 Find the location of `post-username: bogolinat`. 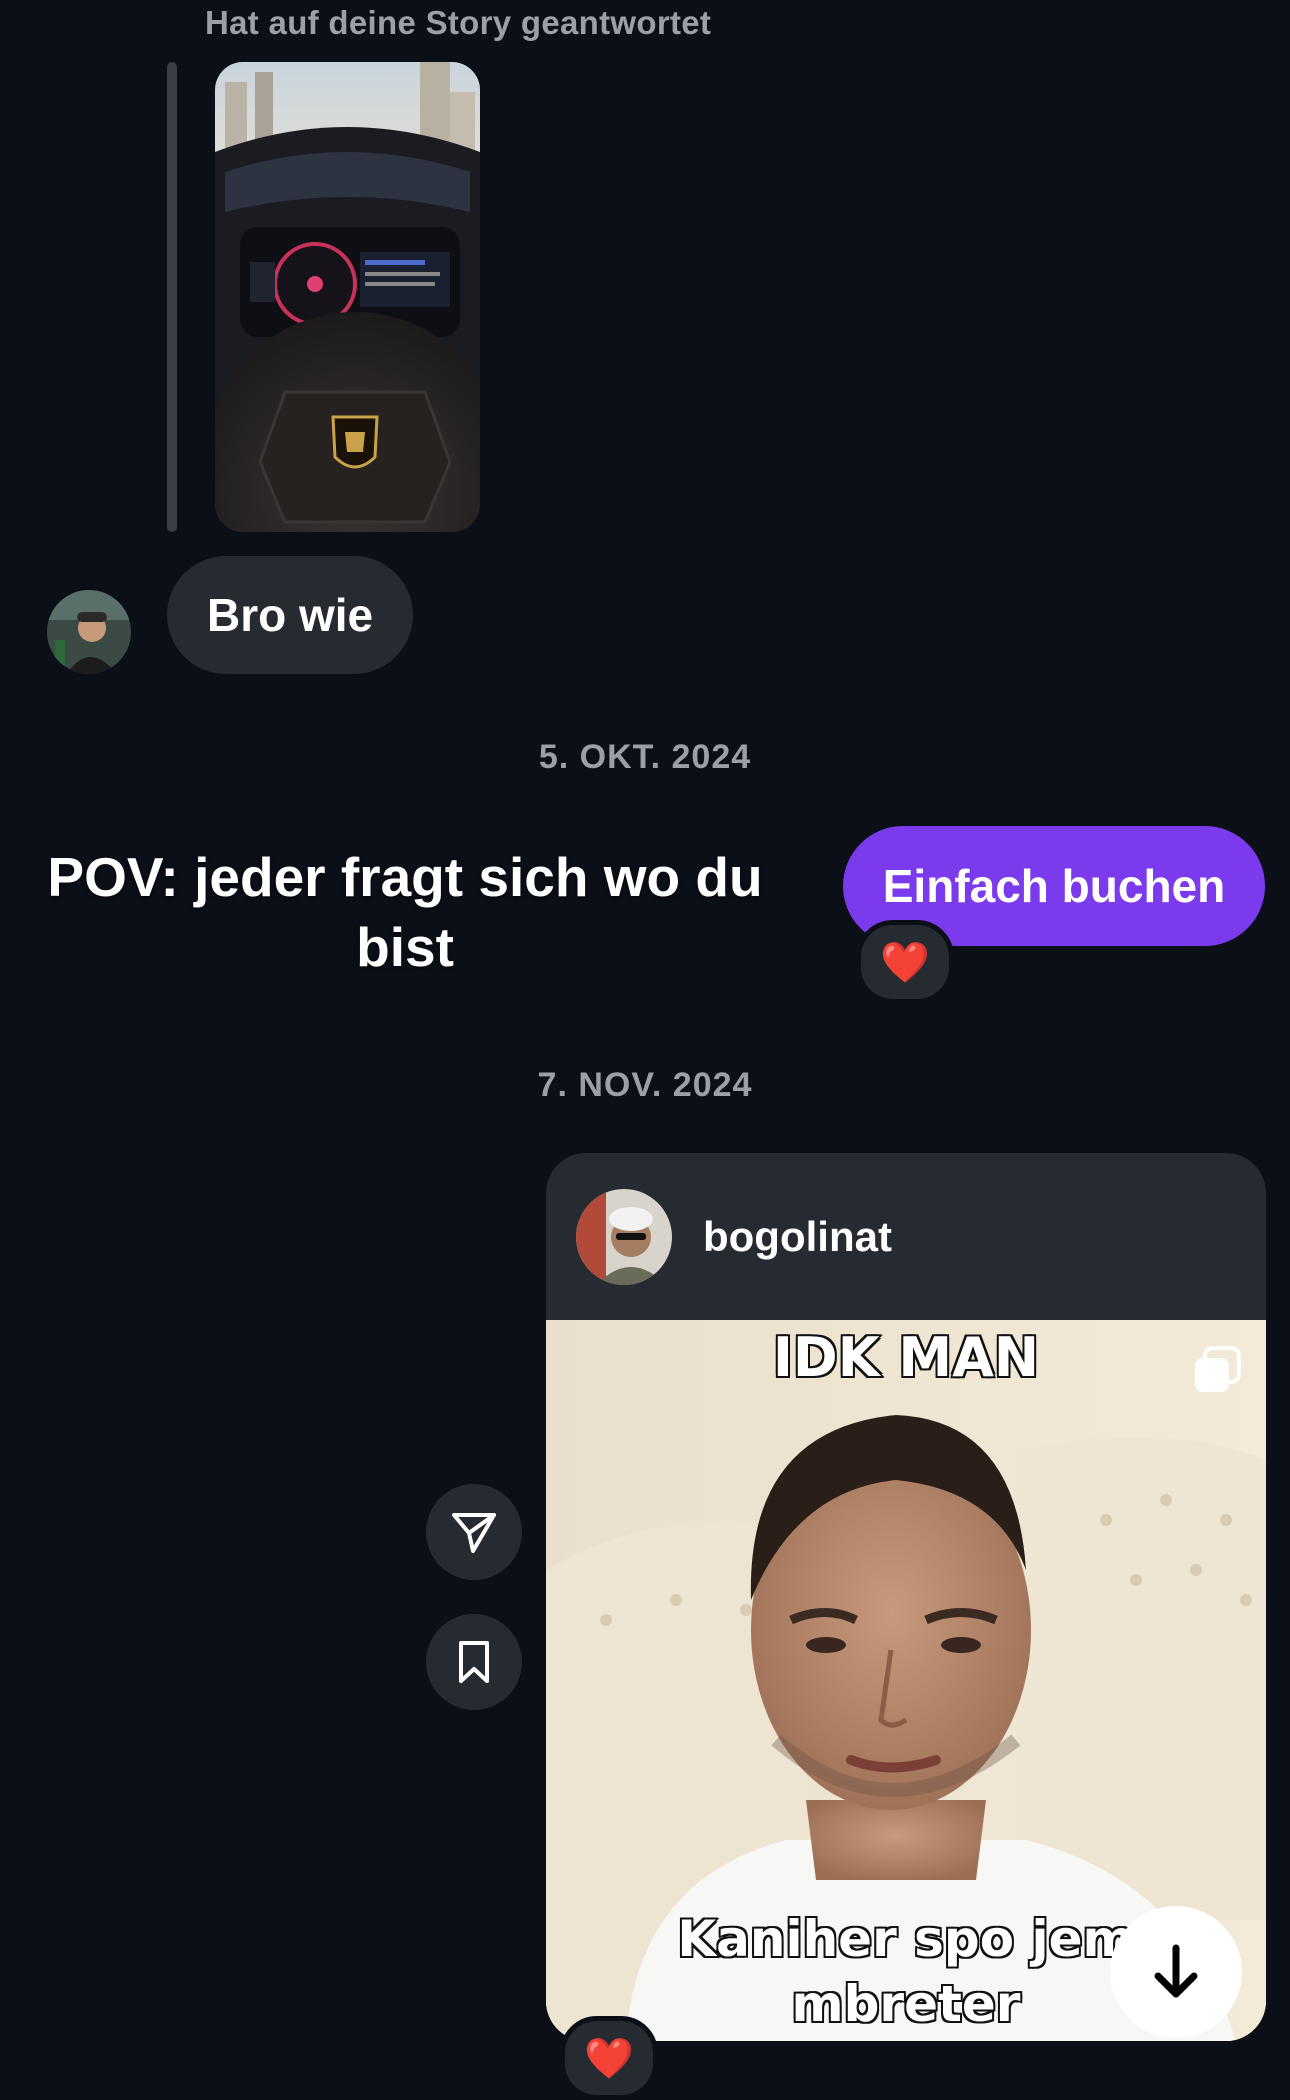

post-username: bogolinat is located at coordinates (797, 1237).